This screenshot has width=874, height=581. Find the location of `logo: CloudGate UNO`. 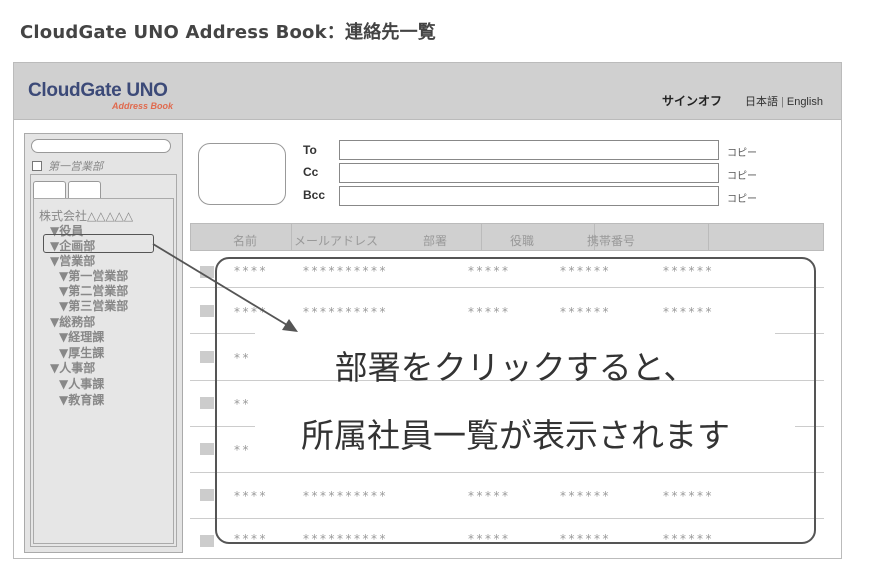

logo: CloudGate UNO is located at coordinates (98, 91).